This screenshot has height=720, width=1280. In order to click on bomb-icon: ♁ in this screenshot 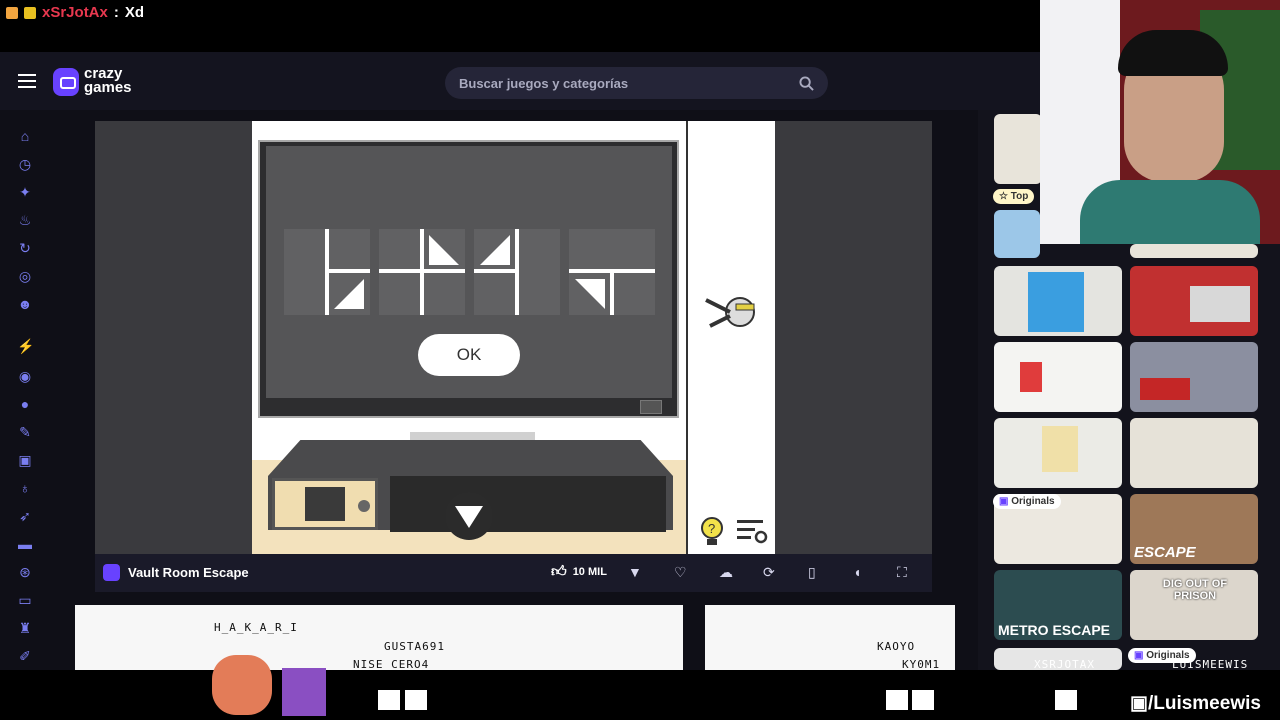, I will do `click(25, 488)`.